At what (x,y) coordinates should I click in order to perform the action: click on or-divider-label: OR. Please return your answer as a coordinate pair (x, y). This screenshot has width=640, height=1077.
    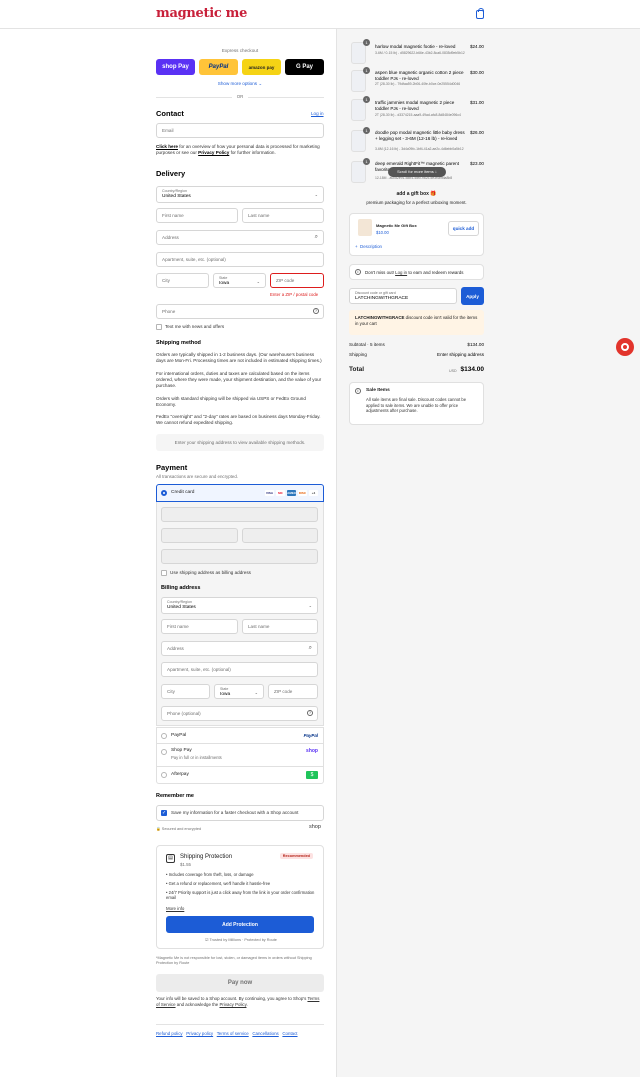
    Looking at the image, I should click on (240, 96).